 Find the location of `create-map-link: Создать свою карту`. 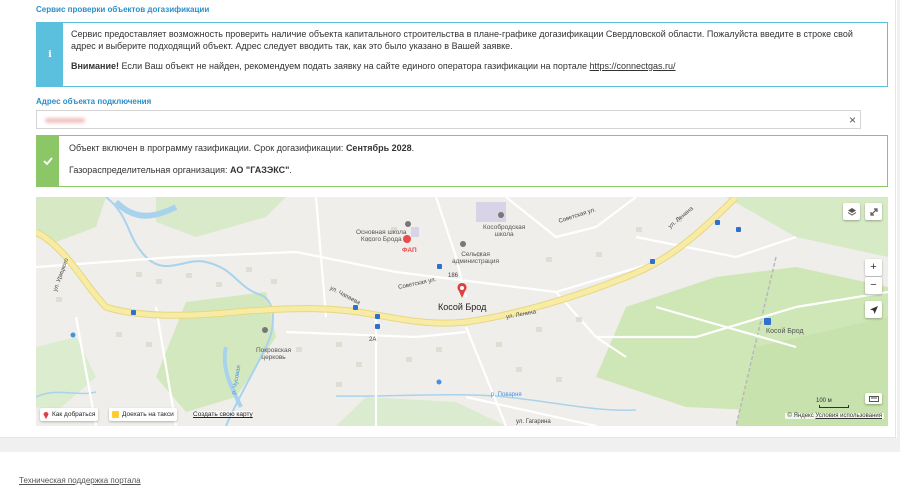

create-map-link: Создать свою карту is located at coordinates (223, 414).